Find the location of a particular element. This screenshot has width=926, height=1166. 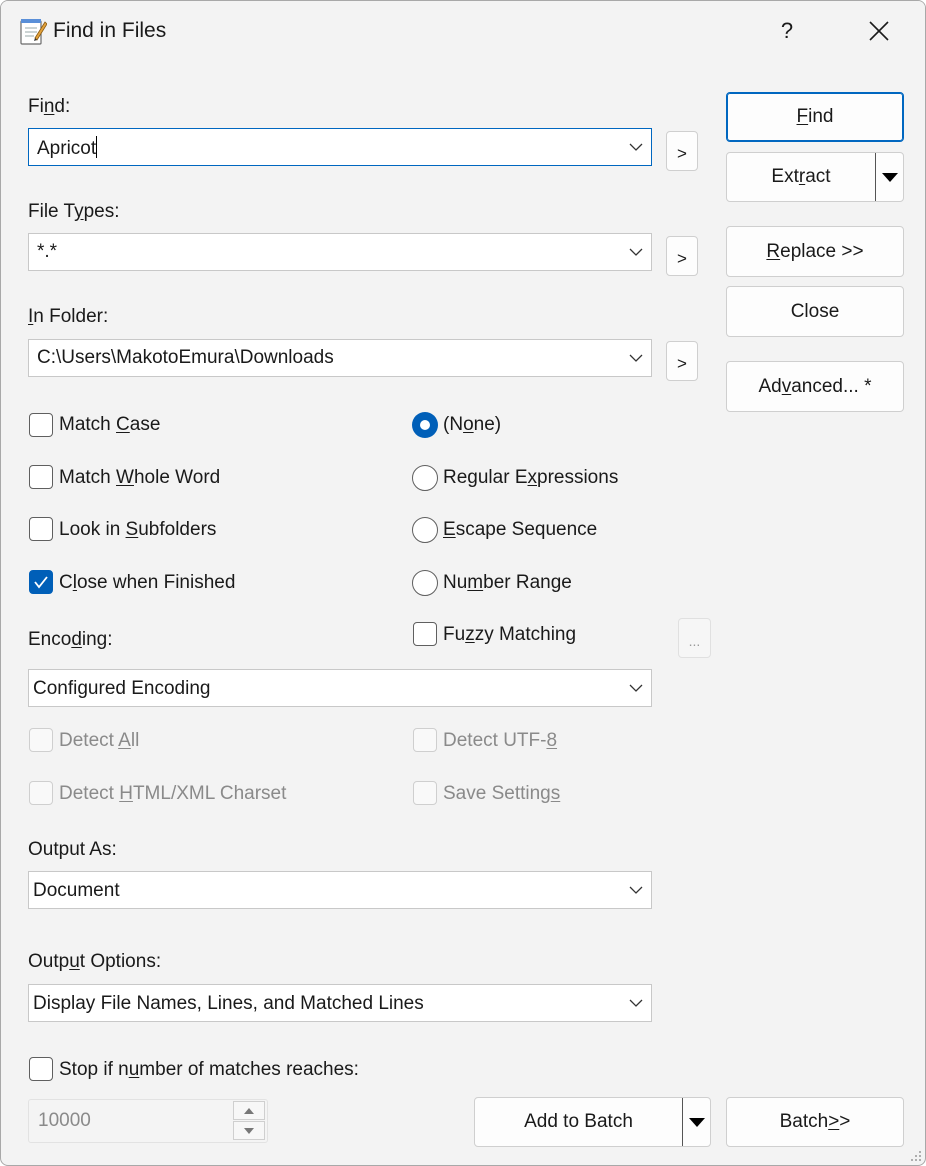

save-settings-label: Save Settings is located at coordinates (501, 794).